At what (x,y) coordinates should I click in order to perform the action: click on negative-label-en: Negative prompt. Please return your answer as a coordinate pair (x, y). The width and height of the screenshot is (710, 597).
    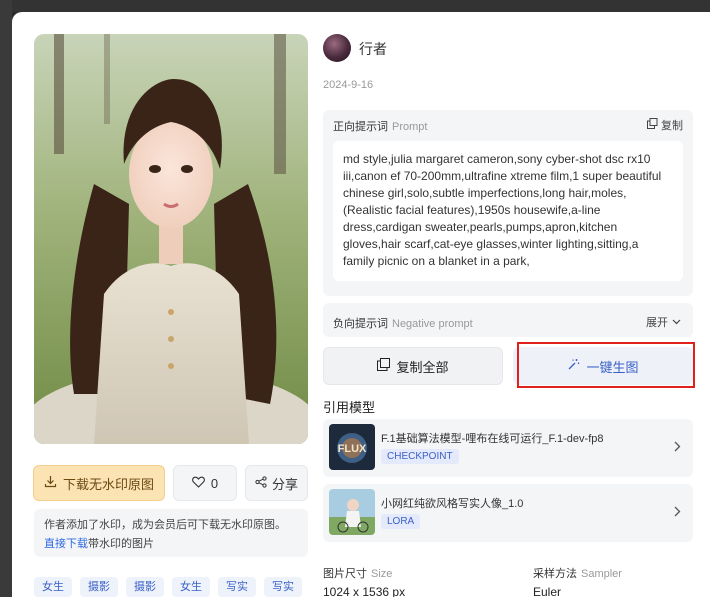
    Looking at the image, I should click on (432, 324).